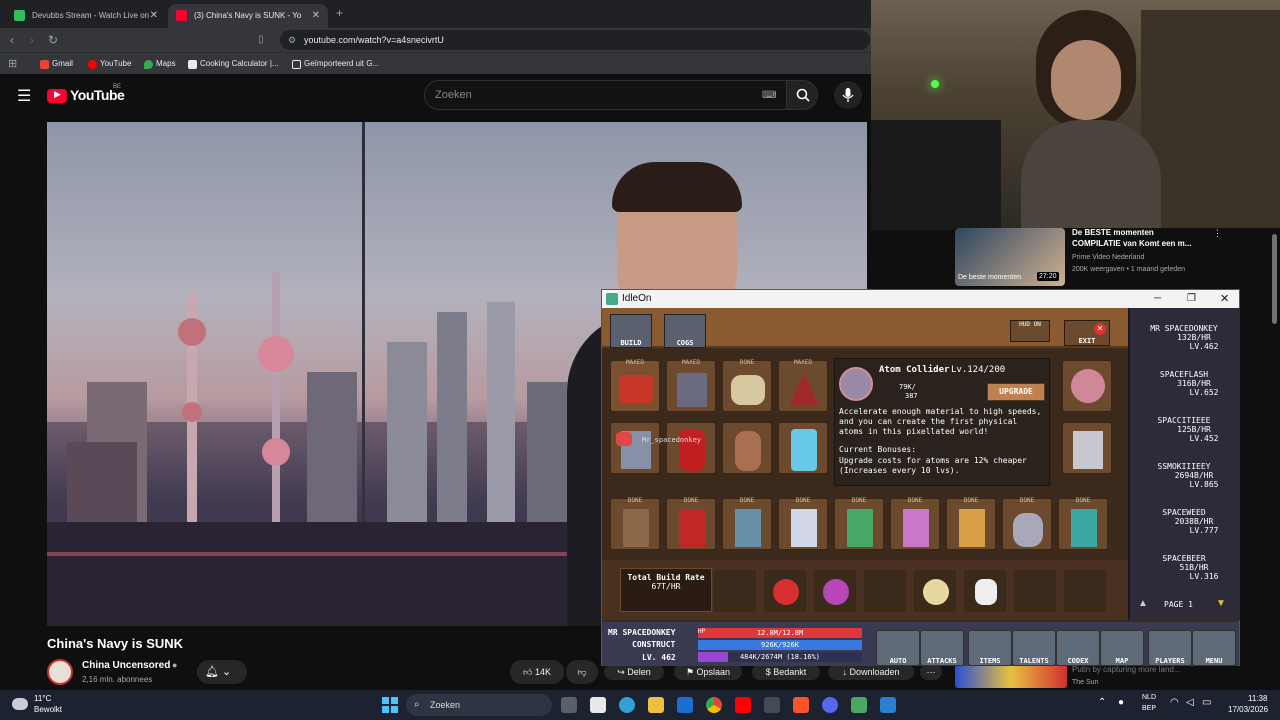 The width and height of the screenshot is (1280, 720). What do you see at coordinates (990, 648) in the screenshot?
I see `items-button: ITEMS` at bounding box center [990, 648].